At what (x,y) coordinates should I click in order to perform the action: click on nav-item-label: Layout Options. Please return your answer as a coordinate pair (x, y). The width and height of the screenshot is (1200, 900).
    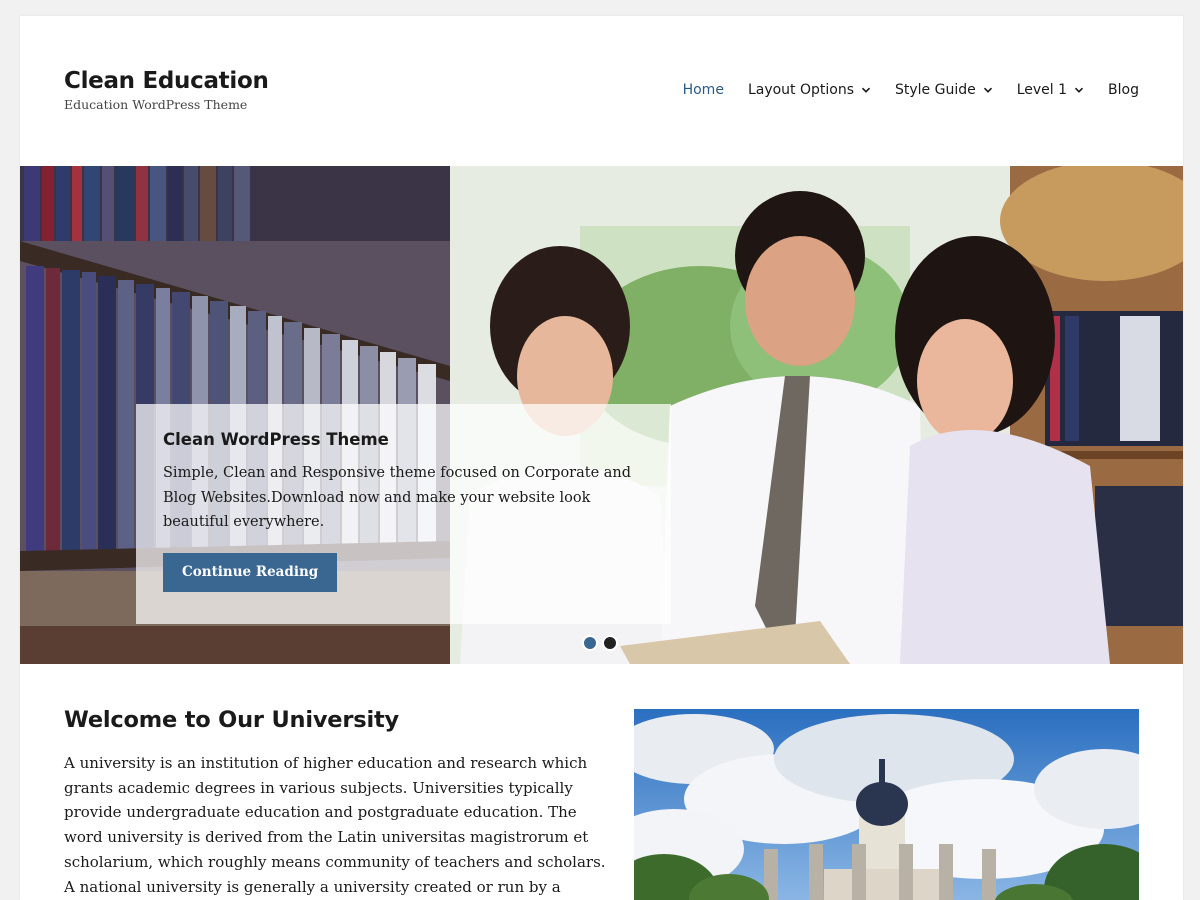
    Looking at the image, I should click on (800, 90).